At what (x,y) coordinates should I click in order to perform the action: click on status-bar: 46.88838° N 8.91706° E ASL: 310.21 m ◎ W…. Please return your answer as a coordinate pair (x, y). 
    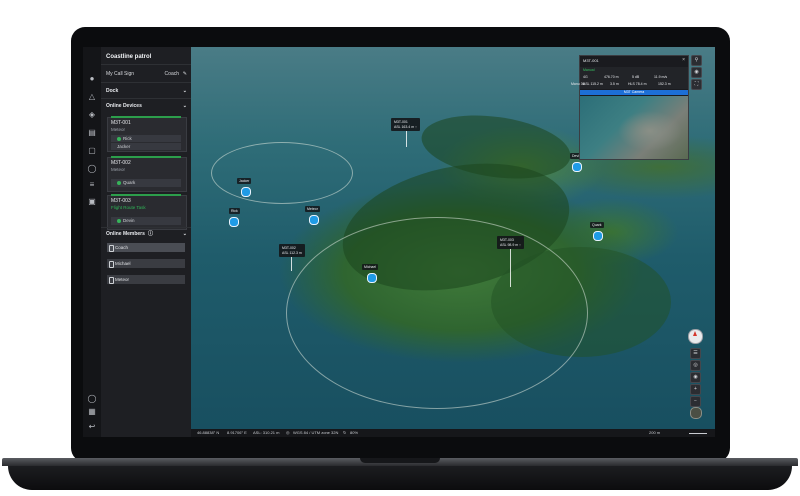
    Looking at the image, I should click on (453, 433).